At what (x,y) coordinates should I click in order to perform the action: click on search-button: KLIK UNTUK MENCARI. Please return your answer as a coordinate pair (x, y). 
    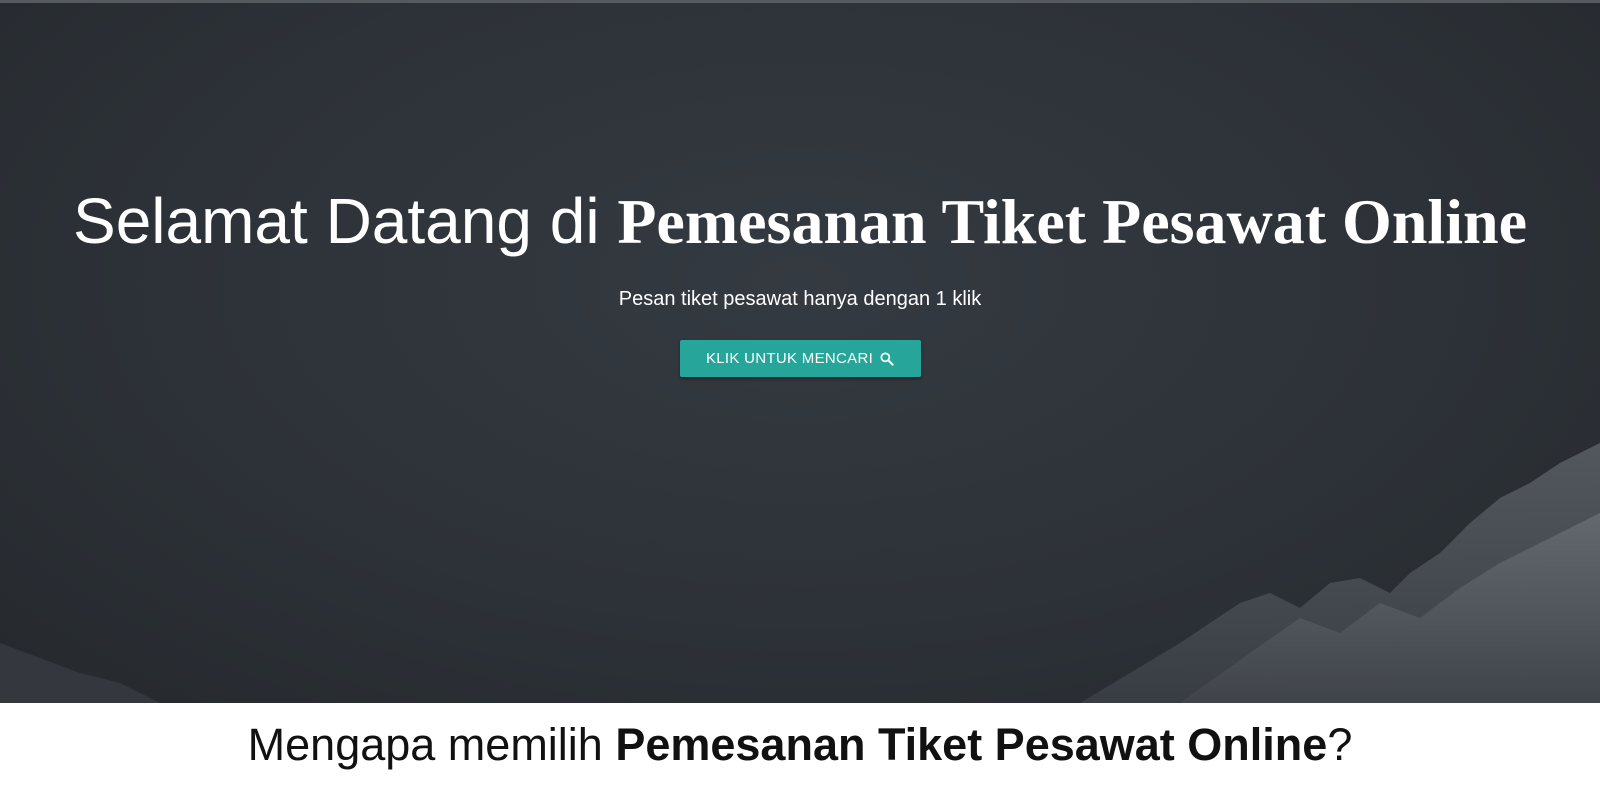
    Looking at the image, I should click on (800, 358).